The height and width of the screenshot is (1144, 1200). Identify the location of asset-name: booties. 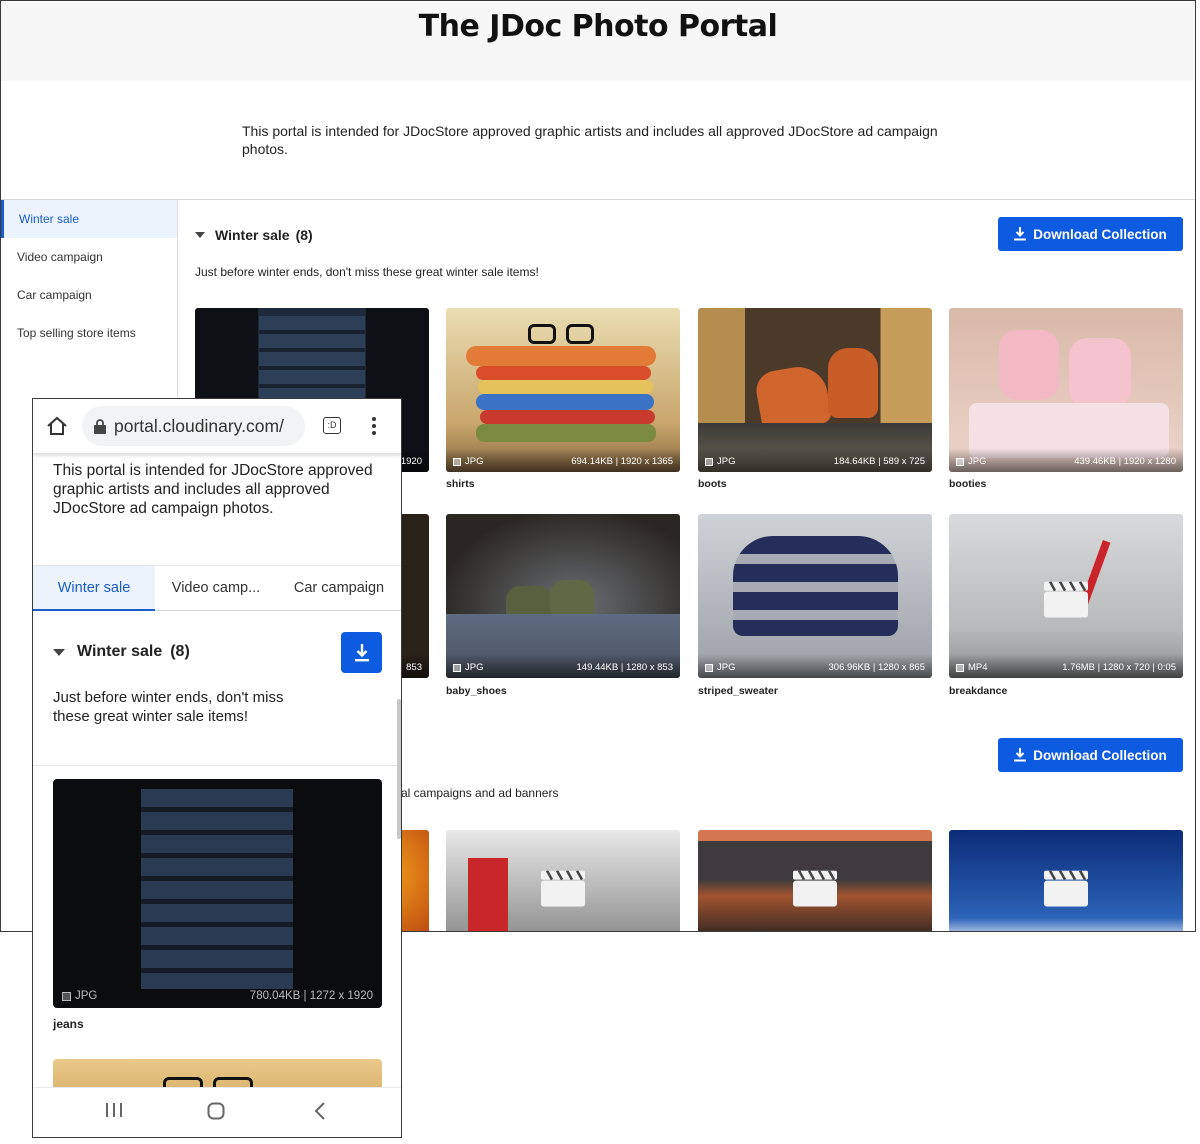
(968, 484).